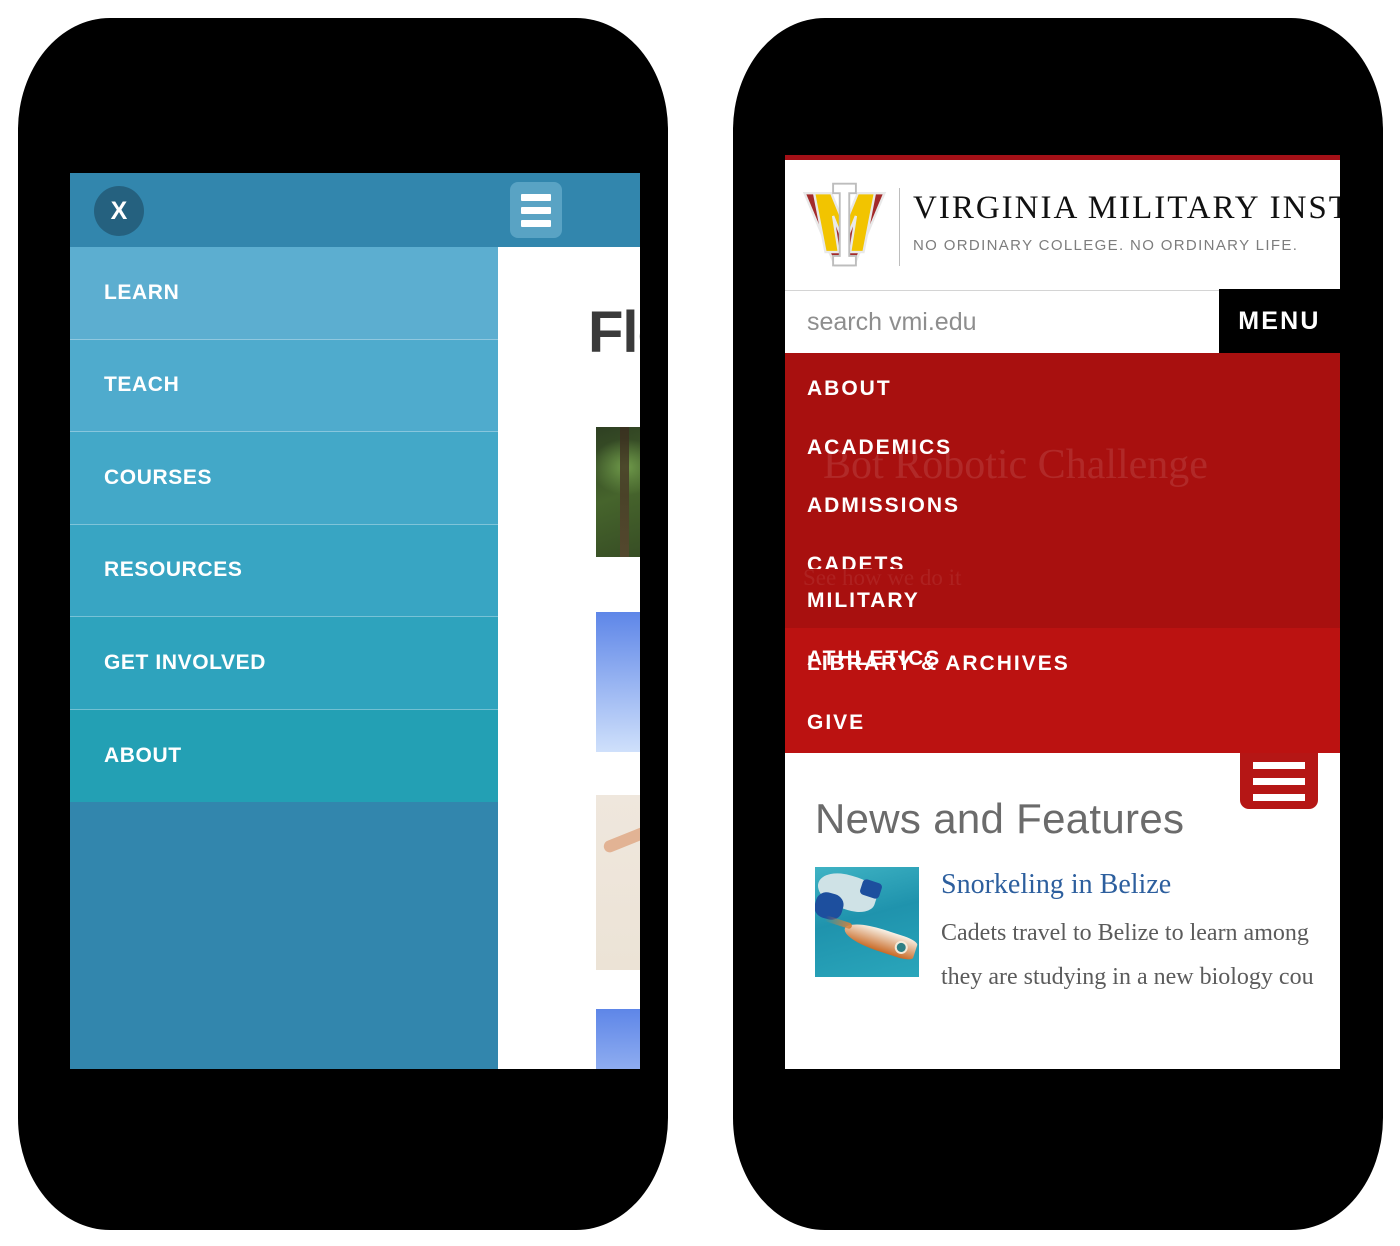 The width and height of the screenshot is (1400, 1246). I want to click on site-tagline: NO ORDINARY COLLEGE. NO ORDINARY LIFE., so click(1106, 245).